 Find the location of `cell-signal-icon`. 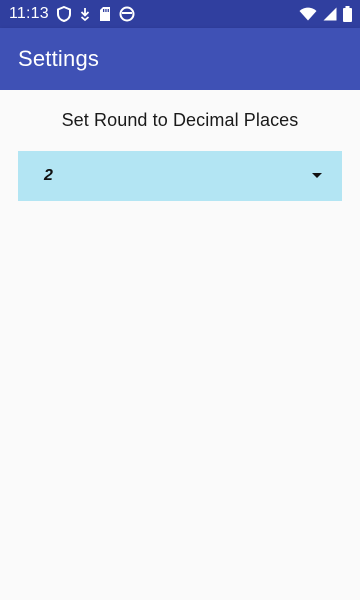

cell-signal-icon is located at coordinates (330, 14).